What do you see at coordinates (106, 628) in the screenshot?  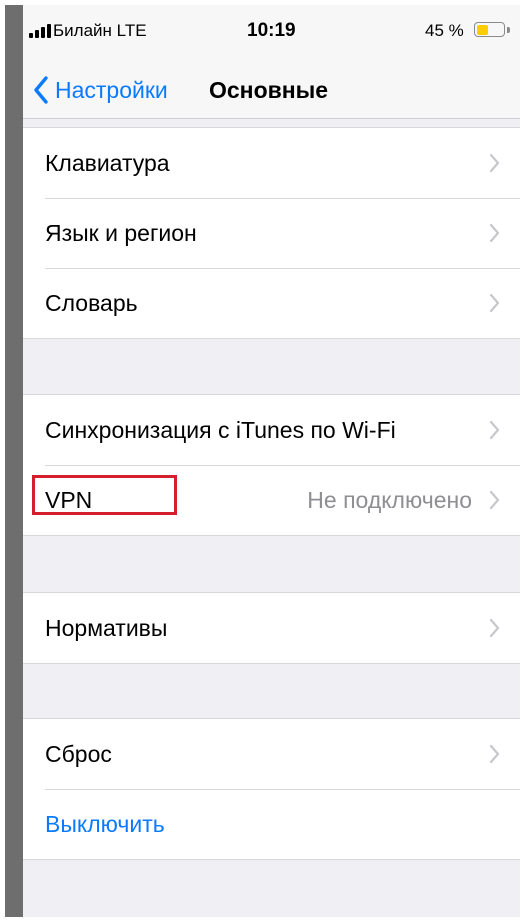 I see `row-label: Нормативы` at bounding box center [106, 628].